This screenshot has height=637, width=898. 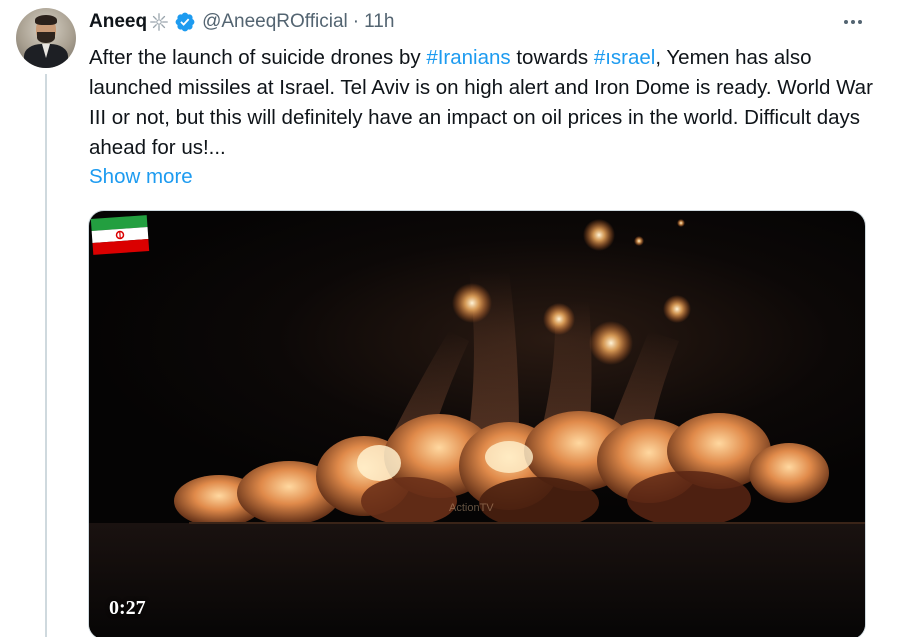 What do you see at coordinates (275, 22) in the screenshot?
I see `author-handle: @AneeqROfficial` at bounding box center [275, 22].